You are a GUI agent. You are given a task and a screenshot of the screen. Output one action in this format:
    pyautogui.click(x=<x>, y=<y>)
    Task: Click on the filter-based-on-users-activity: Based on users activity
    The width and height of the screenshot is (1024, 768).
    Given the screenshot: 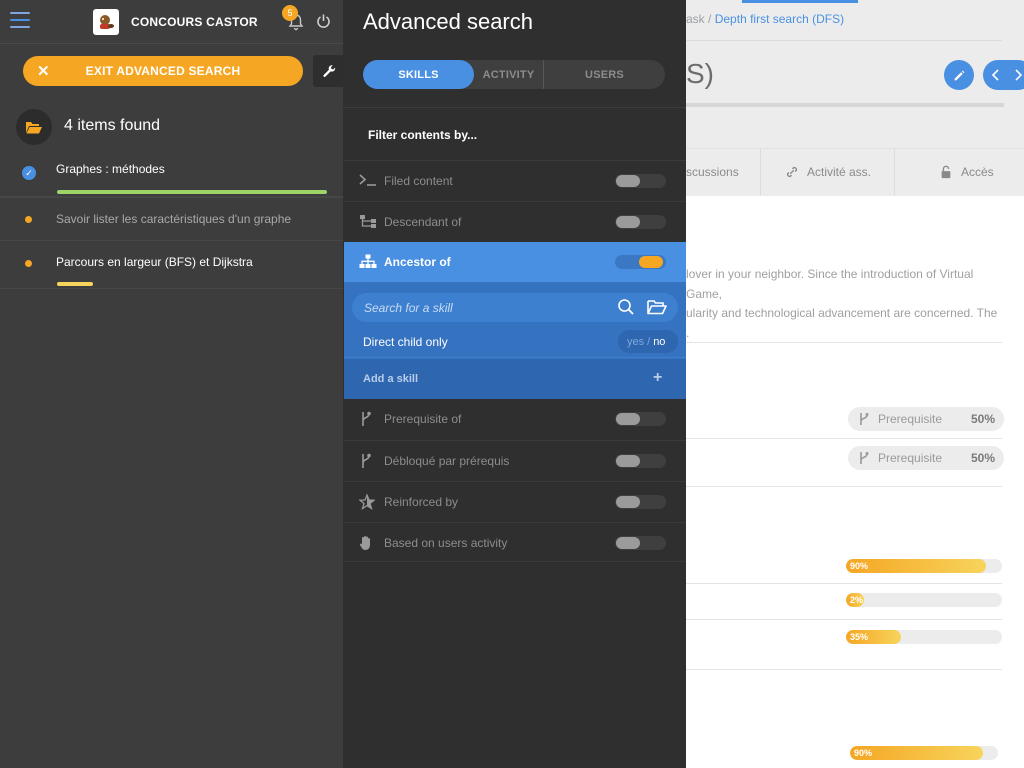 What is the action you would take?
    pyautogui.click(x=515, y=542)
    